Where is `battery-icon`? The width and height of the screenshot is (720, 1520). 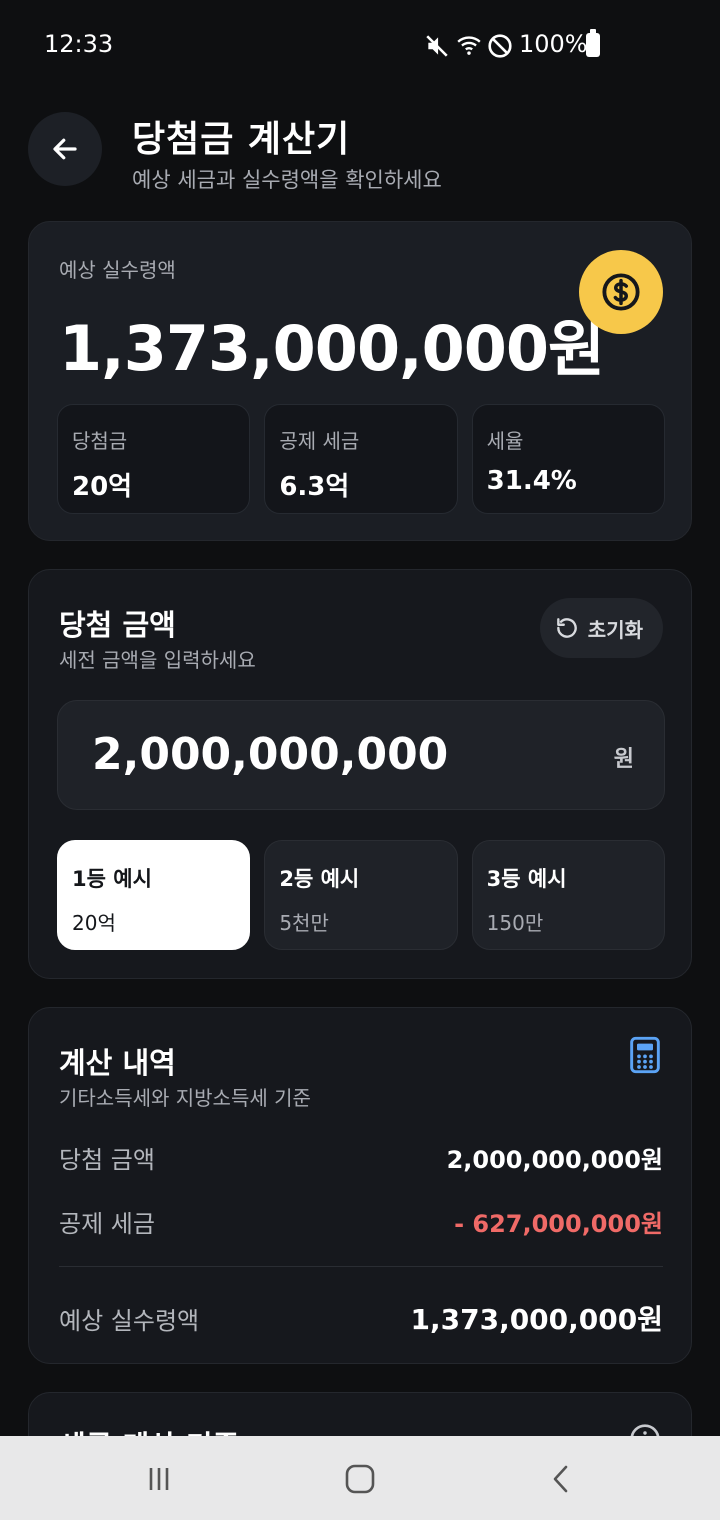 battery-icon is located at coordinates (593, 43).